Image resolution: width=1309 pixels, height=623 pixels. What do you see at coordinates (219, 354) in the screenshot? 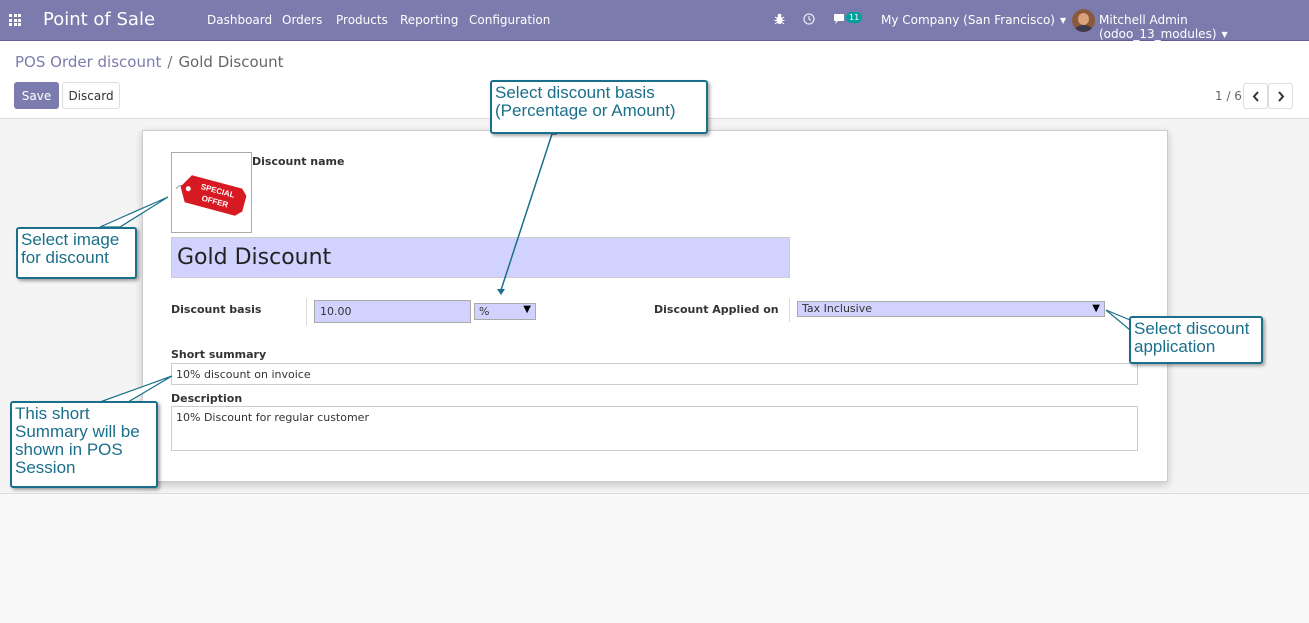
I see `short-summary-label: Short summary` at bounding box center [219, 354].